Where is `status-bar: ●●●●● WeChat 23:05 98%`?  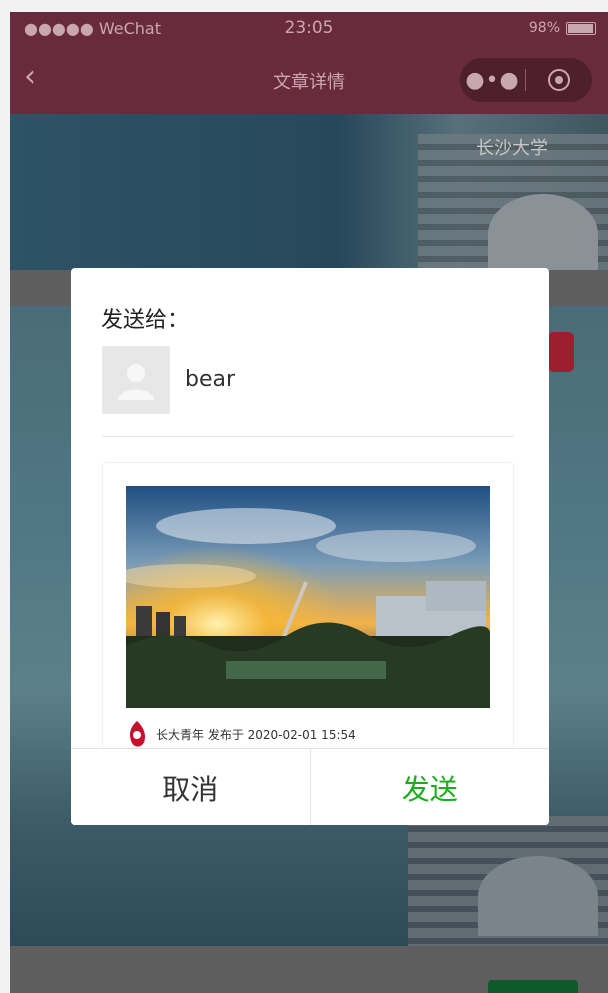 status-bar: ●●●●● WeChat 23:05 98% is located at coordinates (309, 29).